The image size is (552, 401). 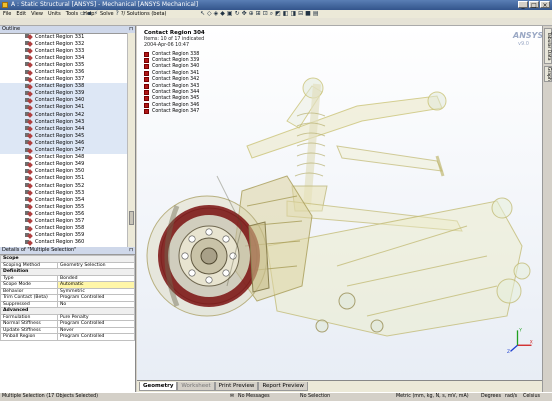 What do you see at coordinates (64, 86) in the screenshot?
I see `tree-item-contact-region: Contact Region 338` at bounding box center [64, 86].